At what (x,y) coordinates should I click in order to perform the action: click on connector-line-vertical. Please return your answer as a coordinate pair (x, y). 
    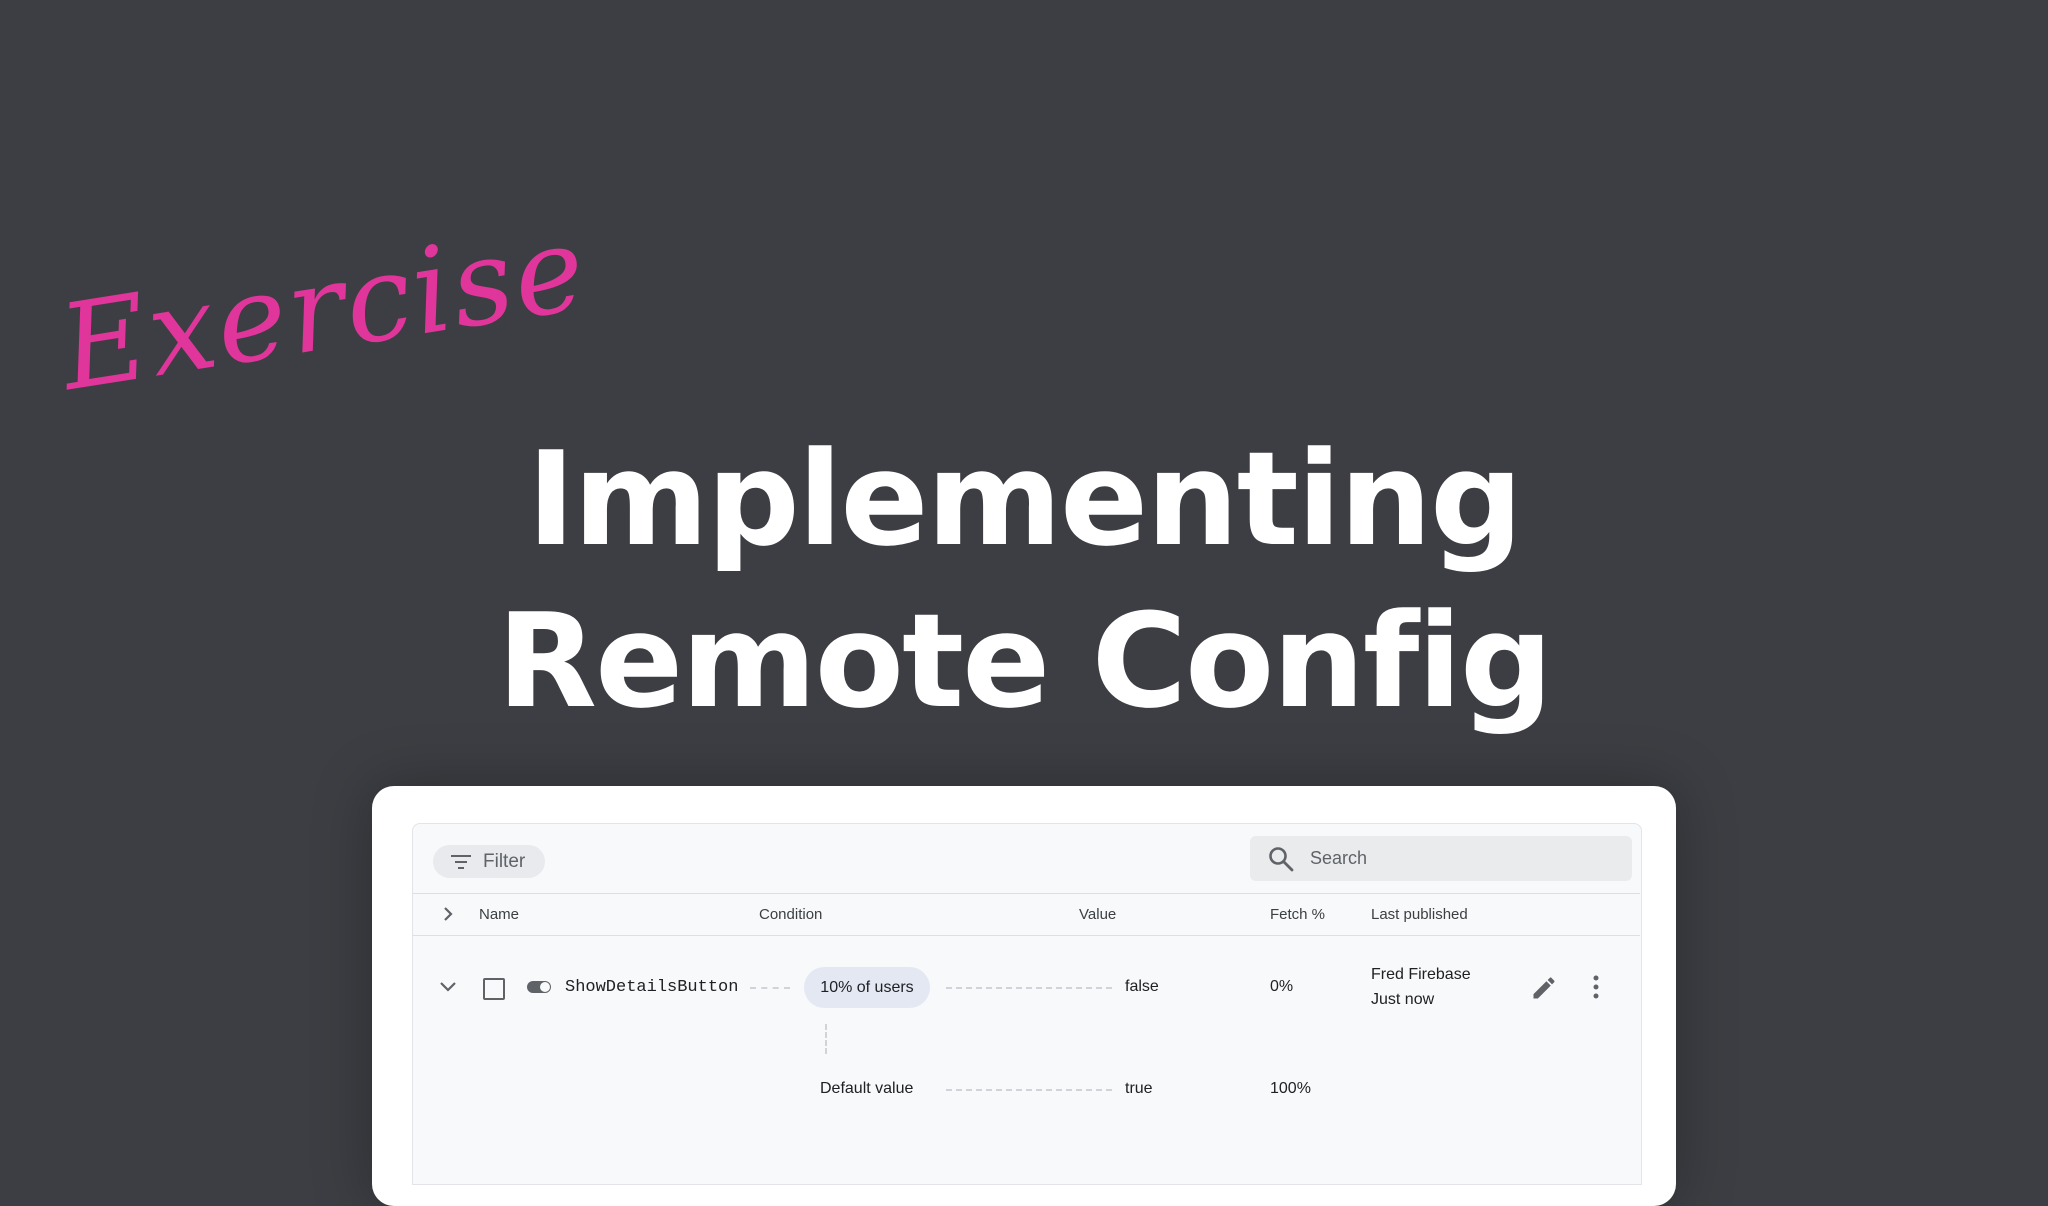
    Looking at the image, I should click on (826, 1039).